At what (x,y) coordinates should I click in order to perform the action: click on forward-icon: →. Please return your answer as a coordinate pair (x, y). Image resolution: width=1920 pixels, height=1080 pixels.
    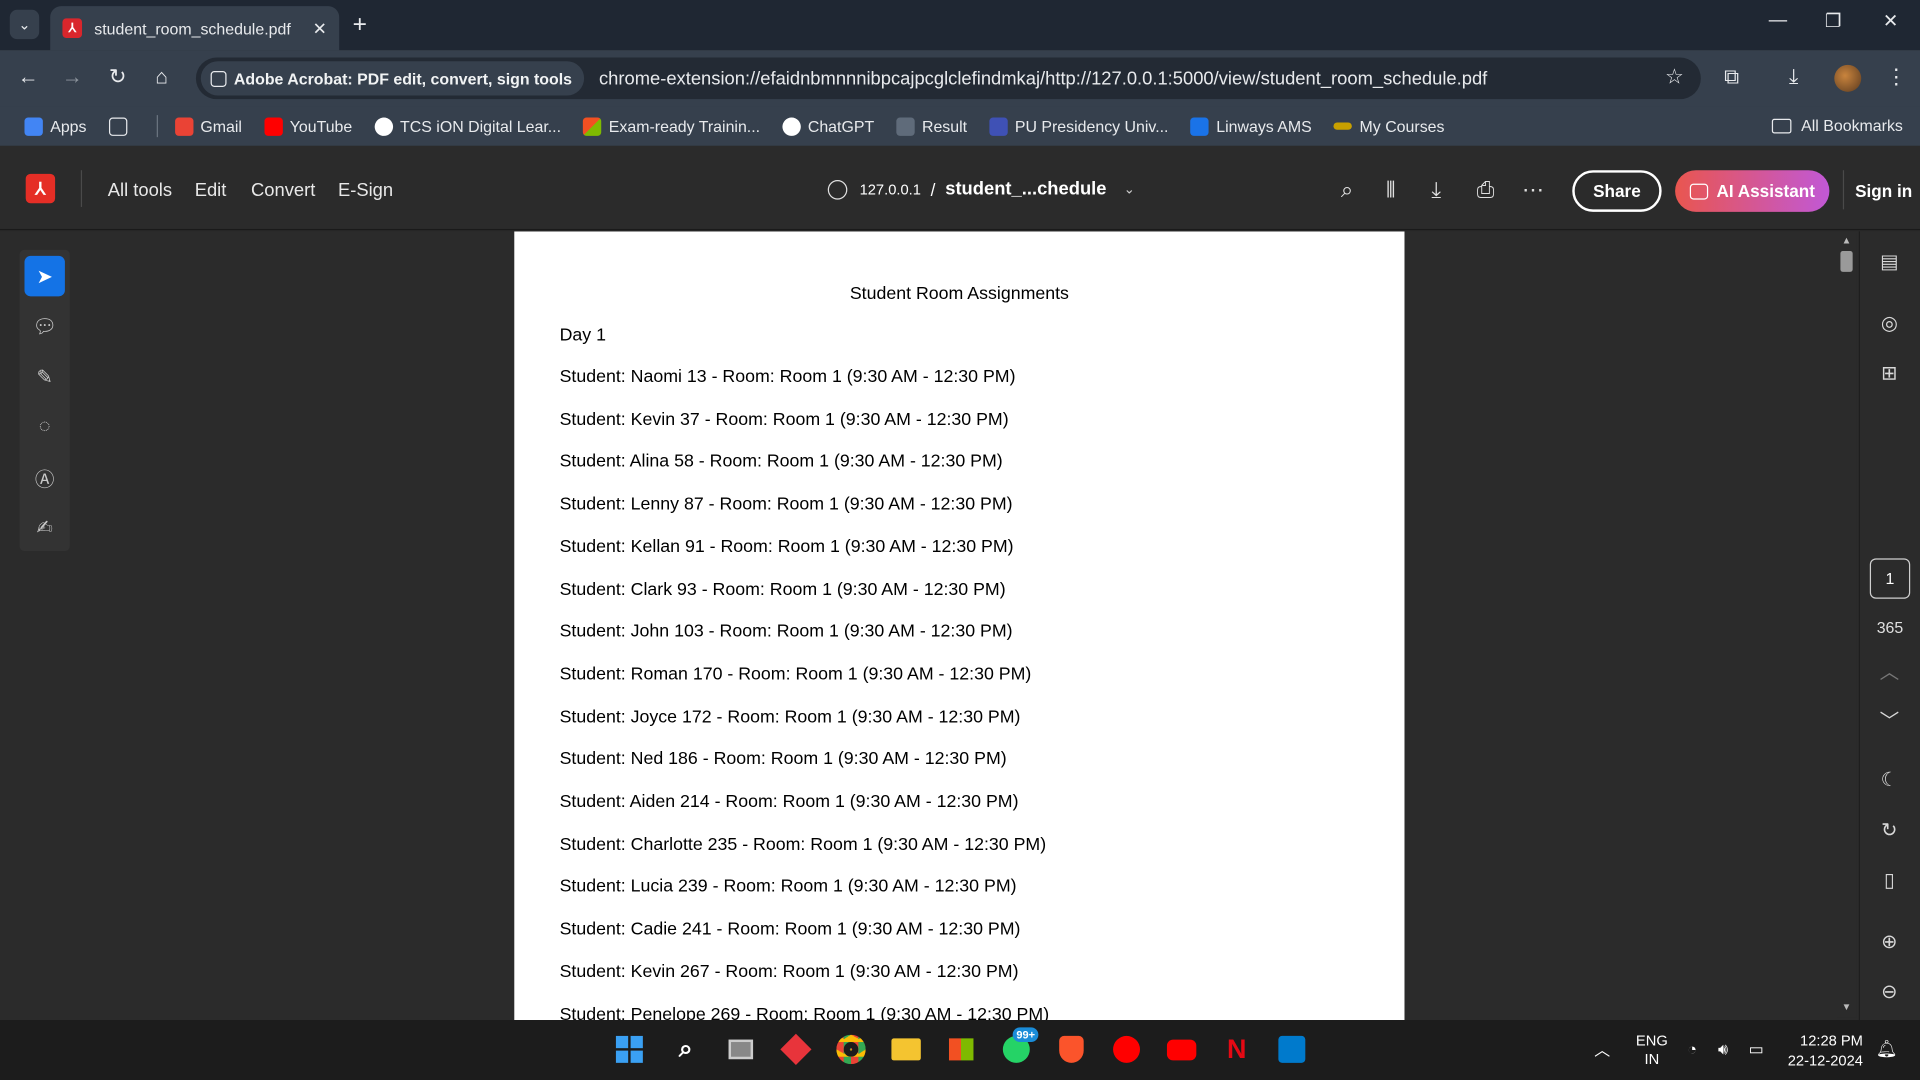
    Looking at the image, I should click on (72, 77).